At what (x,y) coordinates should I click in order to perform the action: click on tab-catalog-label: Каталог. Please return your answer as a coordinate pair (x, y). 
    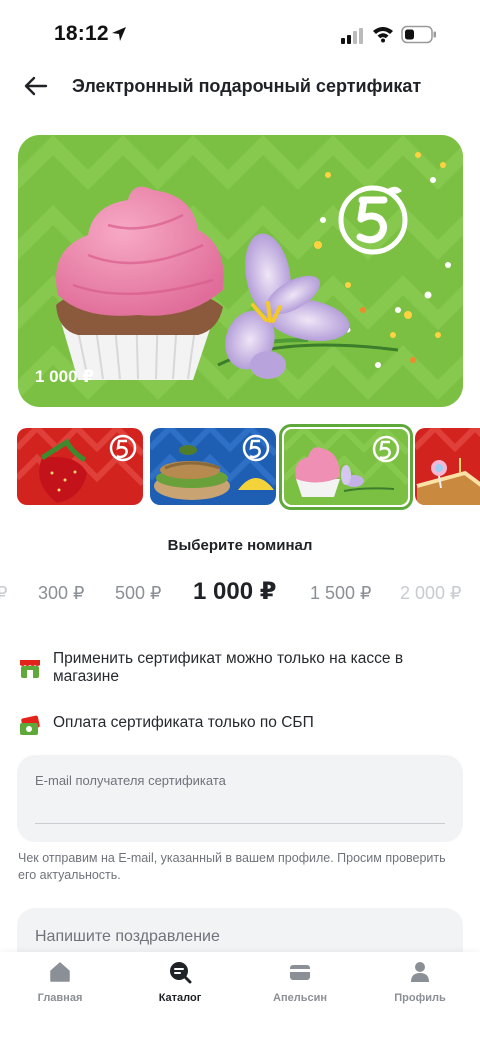
    Looking at the image, I should click on (180, 998).